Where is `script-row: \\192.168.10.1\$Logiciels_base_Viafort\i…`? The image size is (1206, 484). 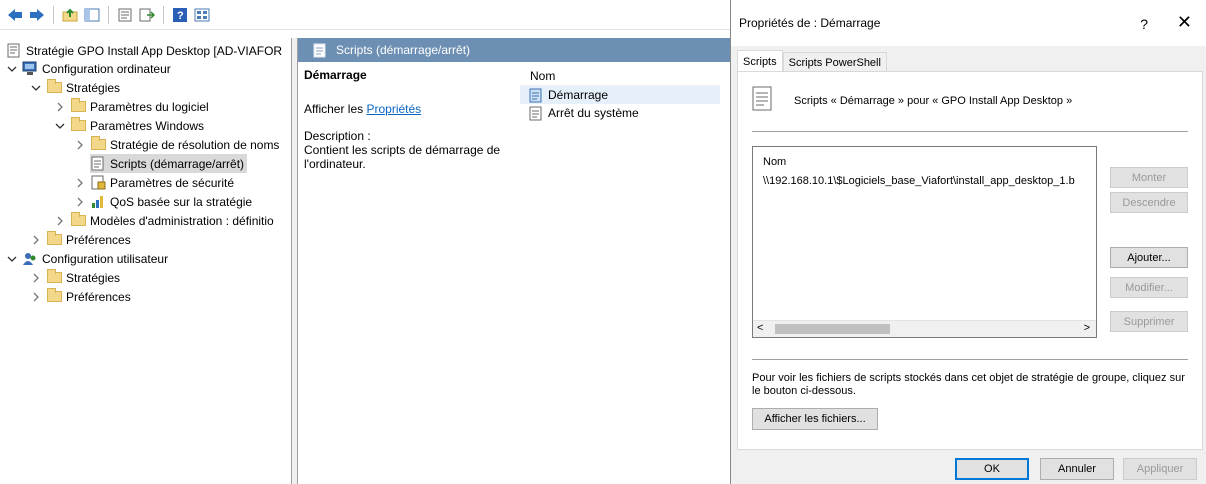
script-row: \\192.168.10.1\$Logiciels_base_Viafort\i… is located at coordinates (929, 181).